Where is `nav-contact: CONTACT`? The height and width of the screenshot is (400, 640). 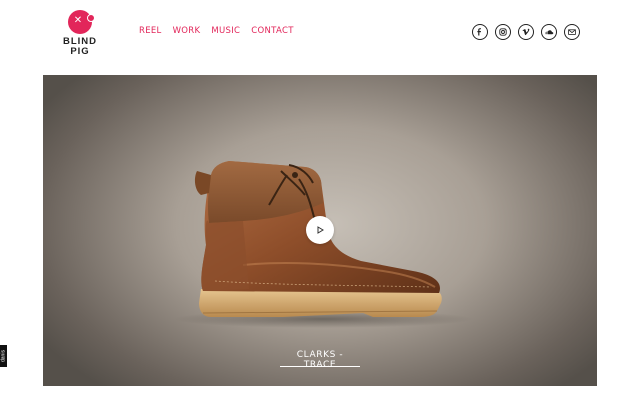 nav-contact: CONTACT is located at coordinates (272, 31).